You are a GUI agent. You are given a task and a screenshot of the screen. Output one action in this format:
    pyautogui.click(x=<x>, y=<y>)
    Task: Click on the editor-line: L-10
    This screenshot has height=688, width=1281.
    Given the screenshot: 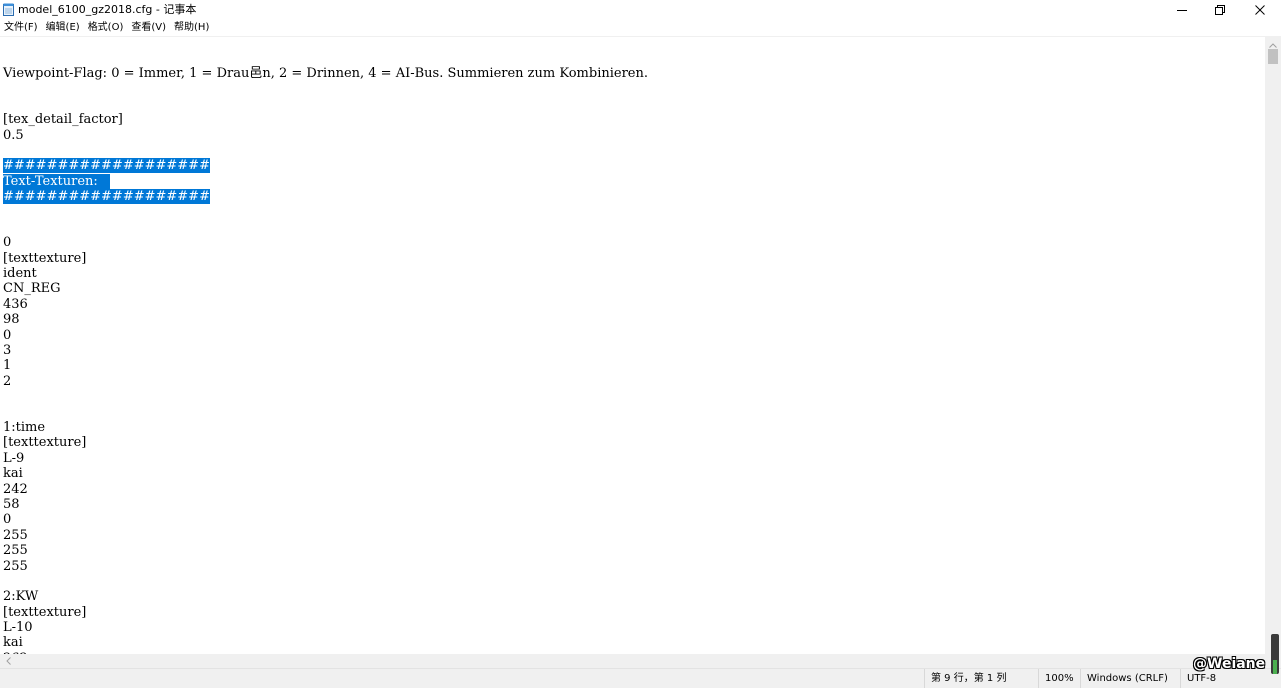 What is the action you would take?
    pyautogui.click(x=325, y=627)
    